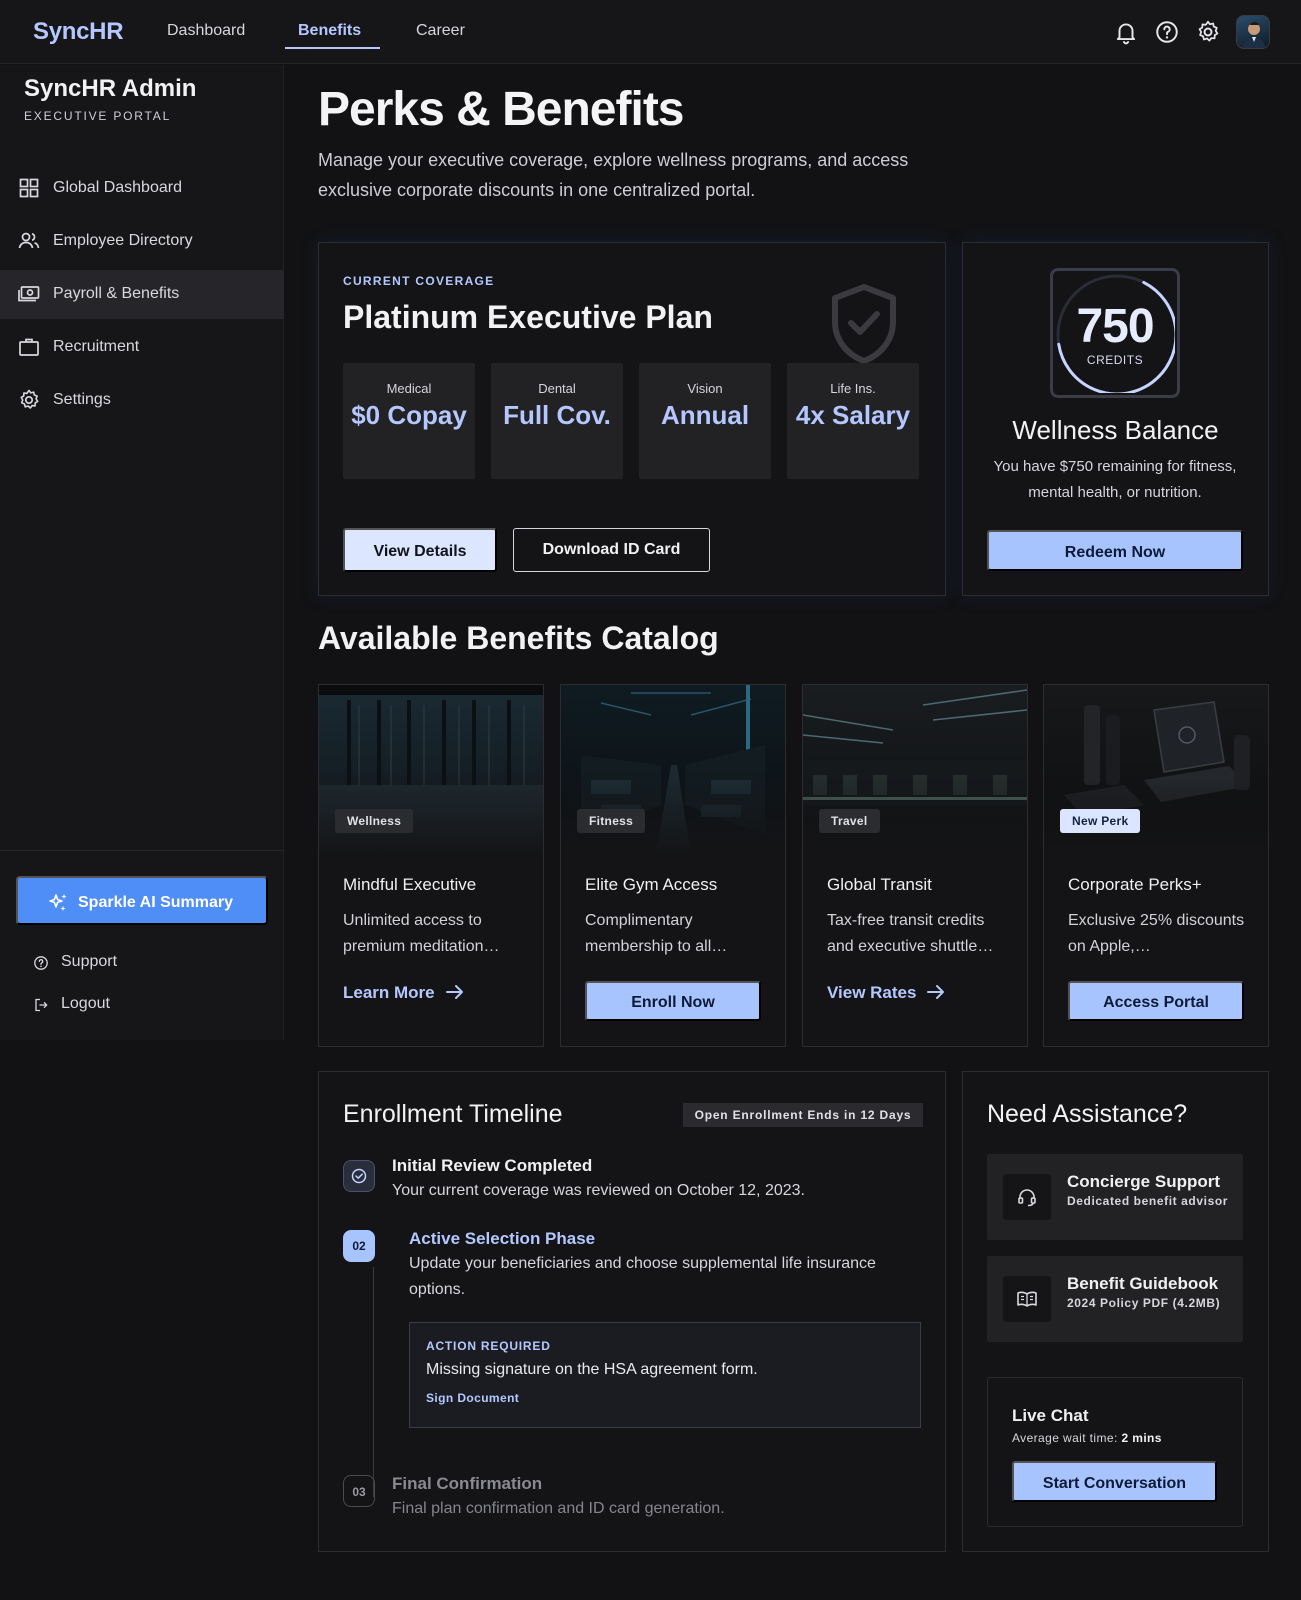 This screenshot has height=1600, width=1301. Describe the element at coordinates (29, 347) in the screenshot. I see `briefcase-icon` at that location.